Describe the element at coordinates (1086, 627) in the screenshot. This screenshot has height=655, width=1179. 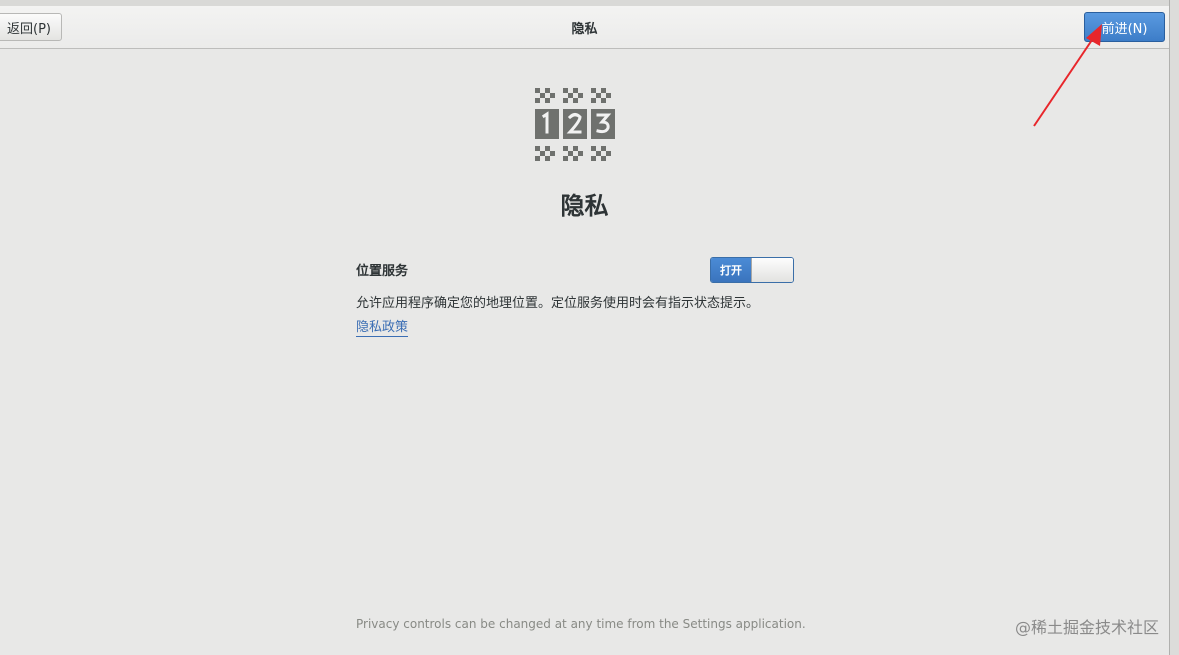
I see `watermark: @稀土掘金技术社区` at that location.